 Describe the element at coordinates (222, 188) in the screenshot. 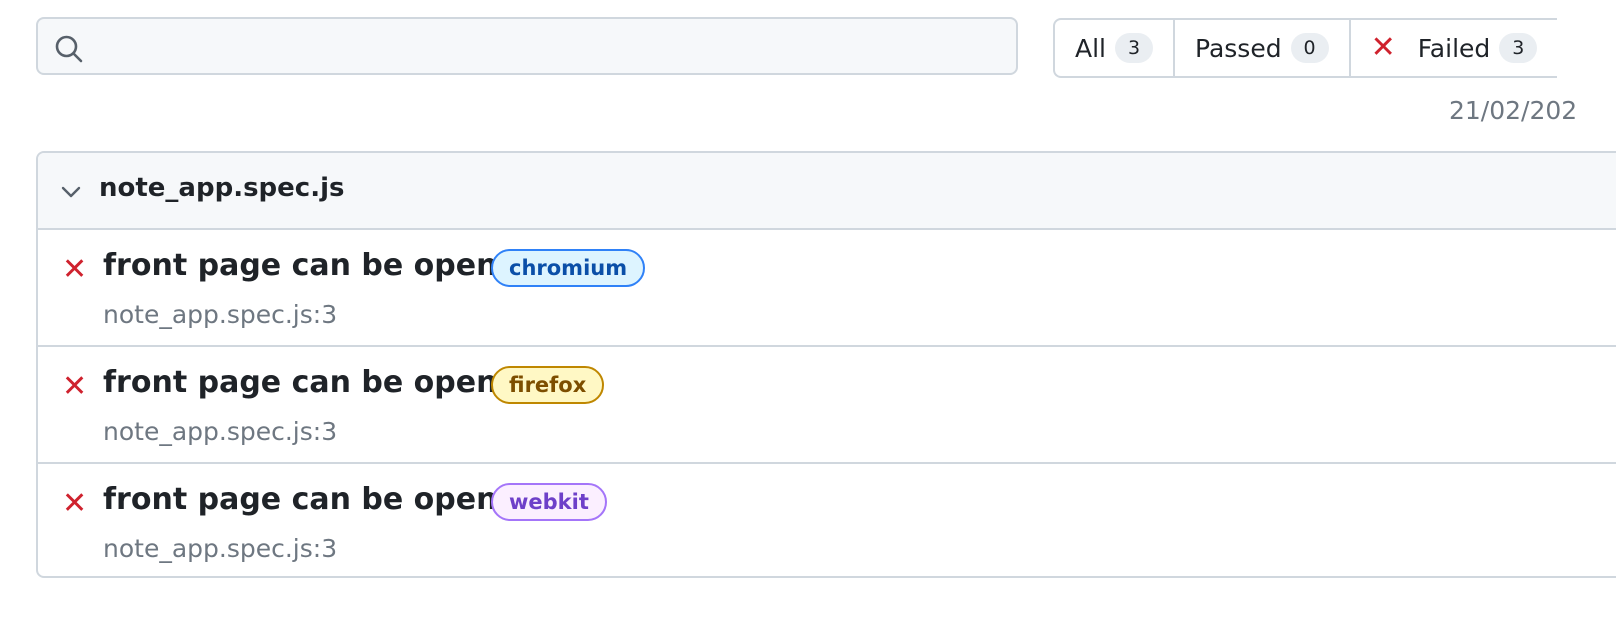

I see `file-name: note_app.spec.js` at that location.